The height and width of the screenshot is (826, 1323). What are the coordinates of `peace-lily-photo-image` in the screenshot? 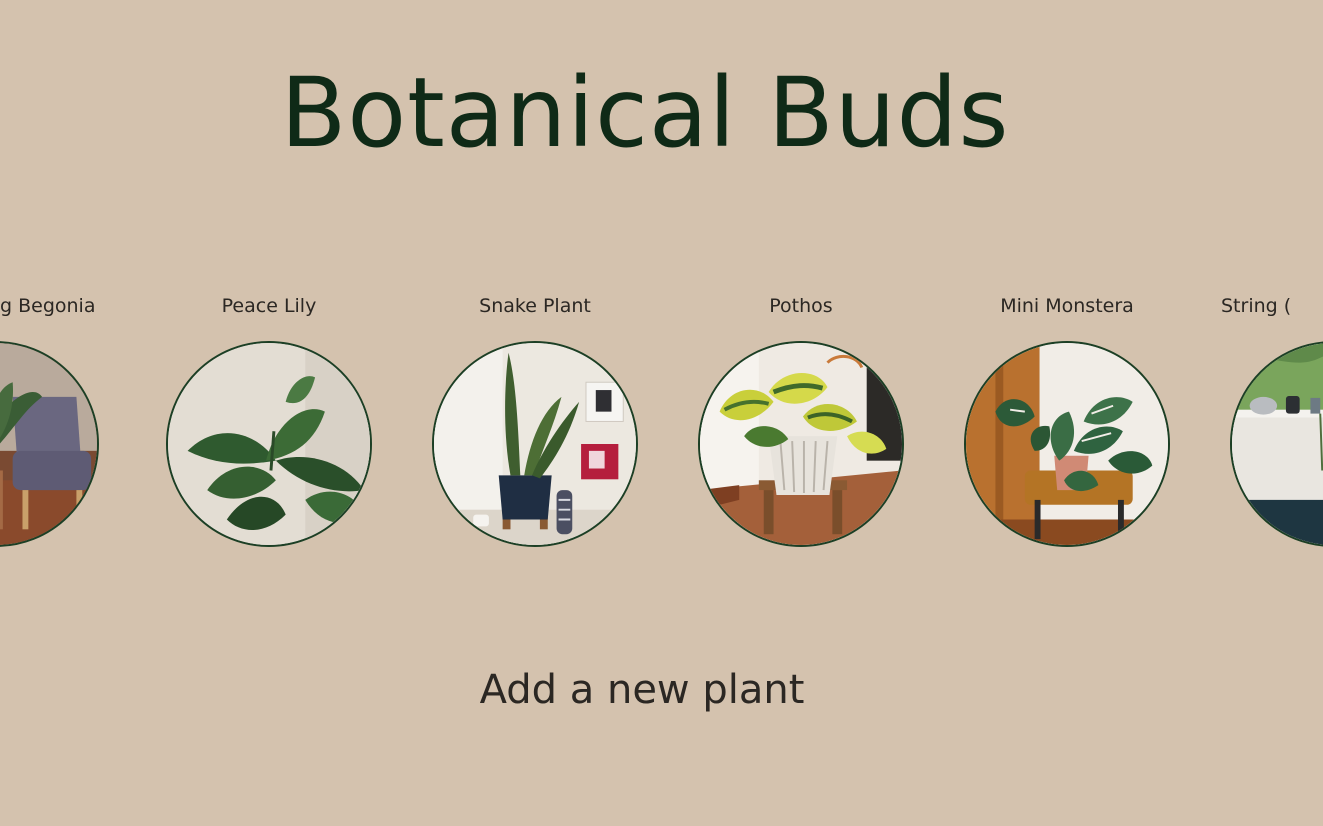 It's located at (269, 444).